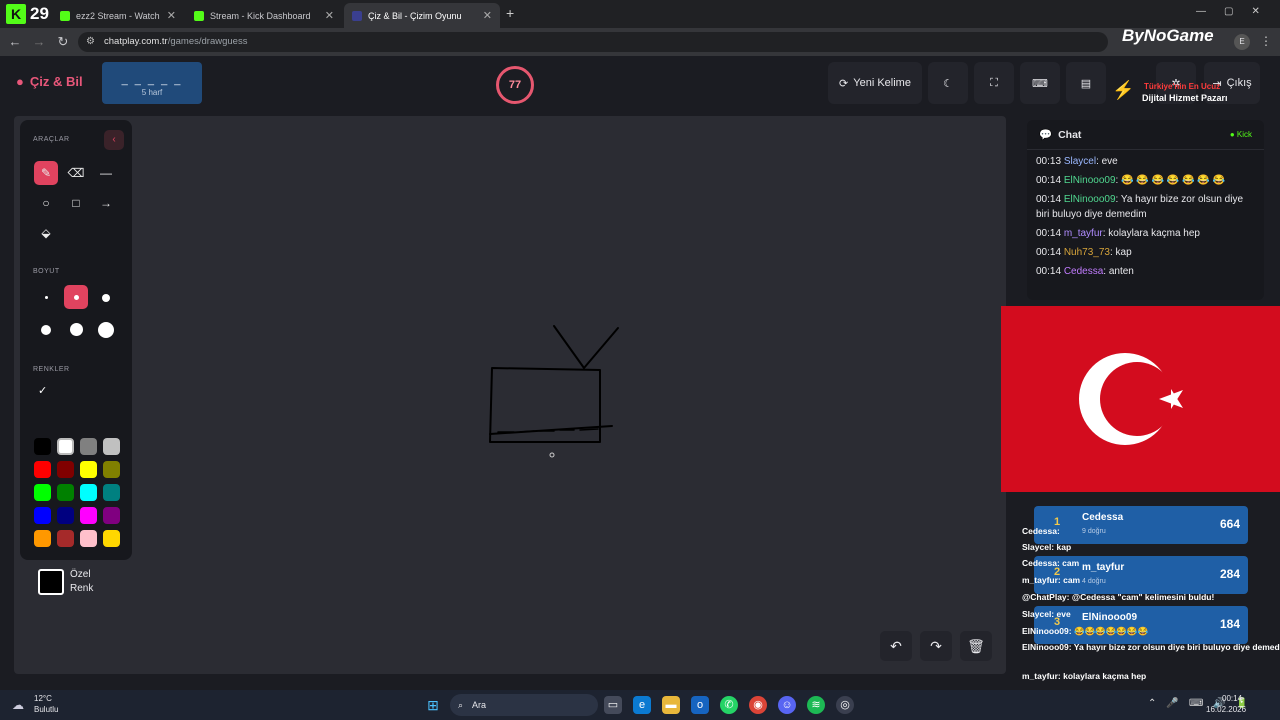 The image size is (1280, 720). What do you see at coordinates (593, 42) in the screenshot?
I see `url-field: chatplay.com.tr/games/drawguess` at bounding box center [593, 42].